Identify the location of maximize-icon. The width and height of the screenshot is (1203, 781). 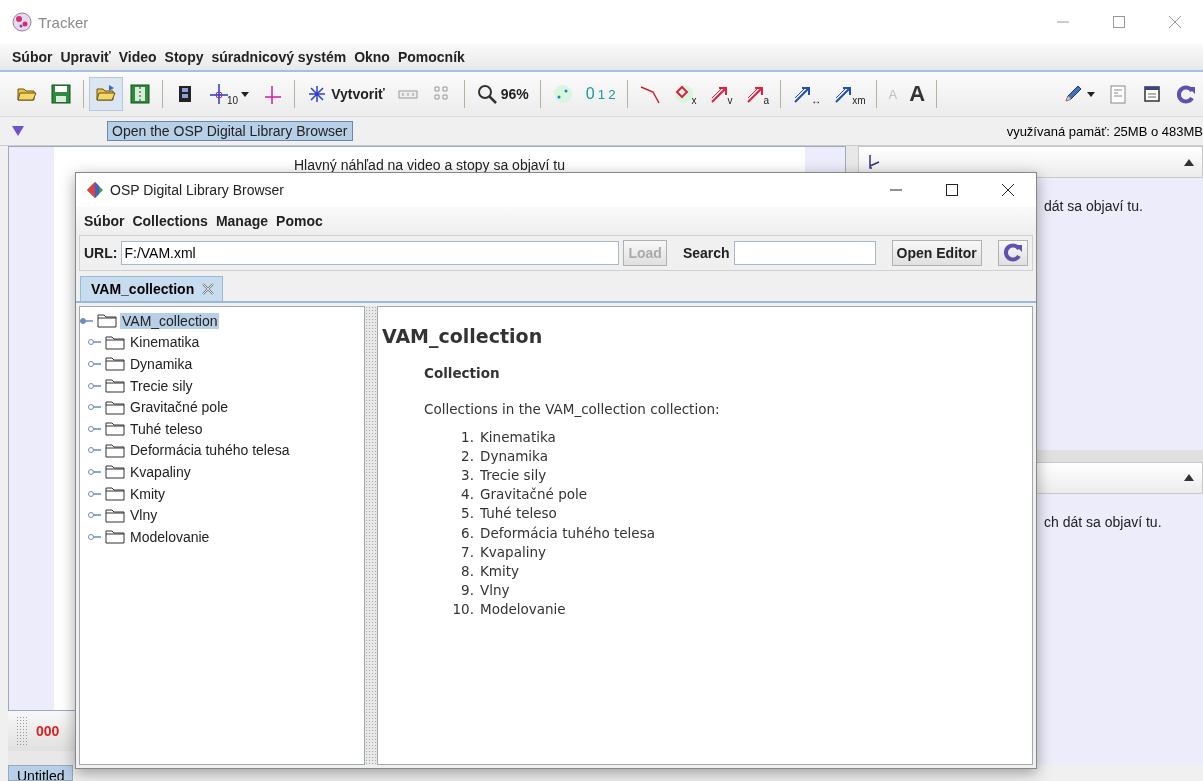
(952, 190).